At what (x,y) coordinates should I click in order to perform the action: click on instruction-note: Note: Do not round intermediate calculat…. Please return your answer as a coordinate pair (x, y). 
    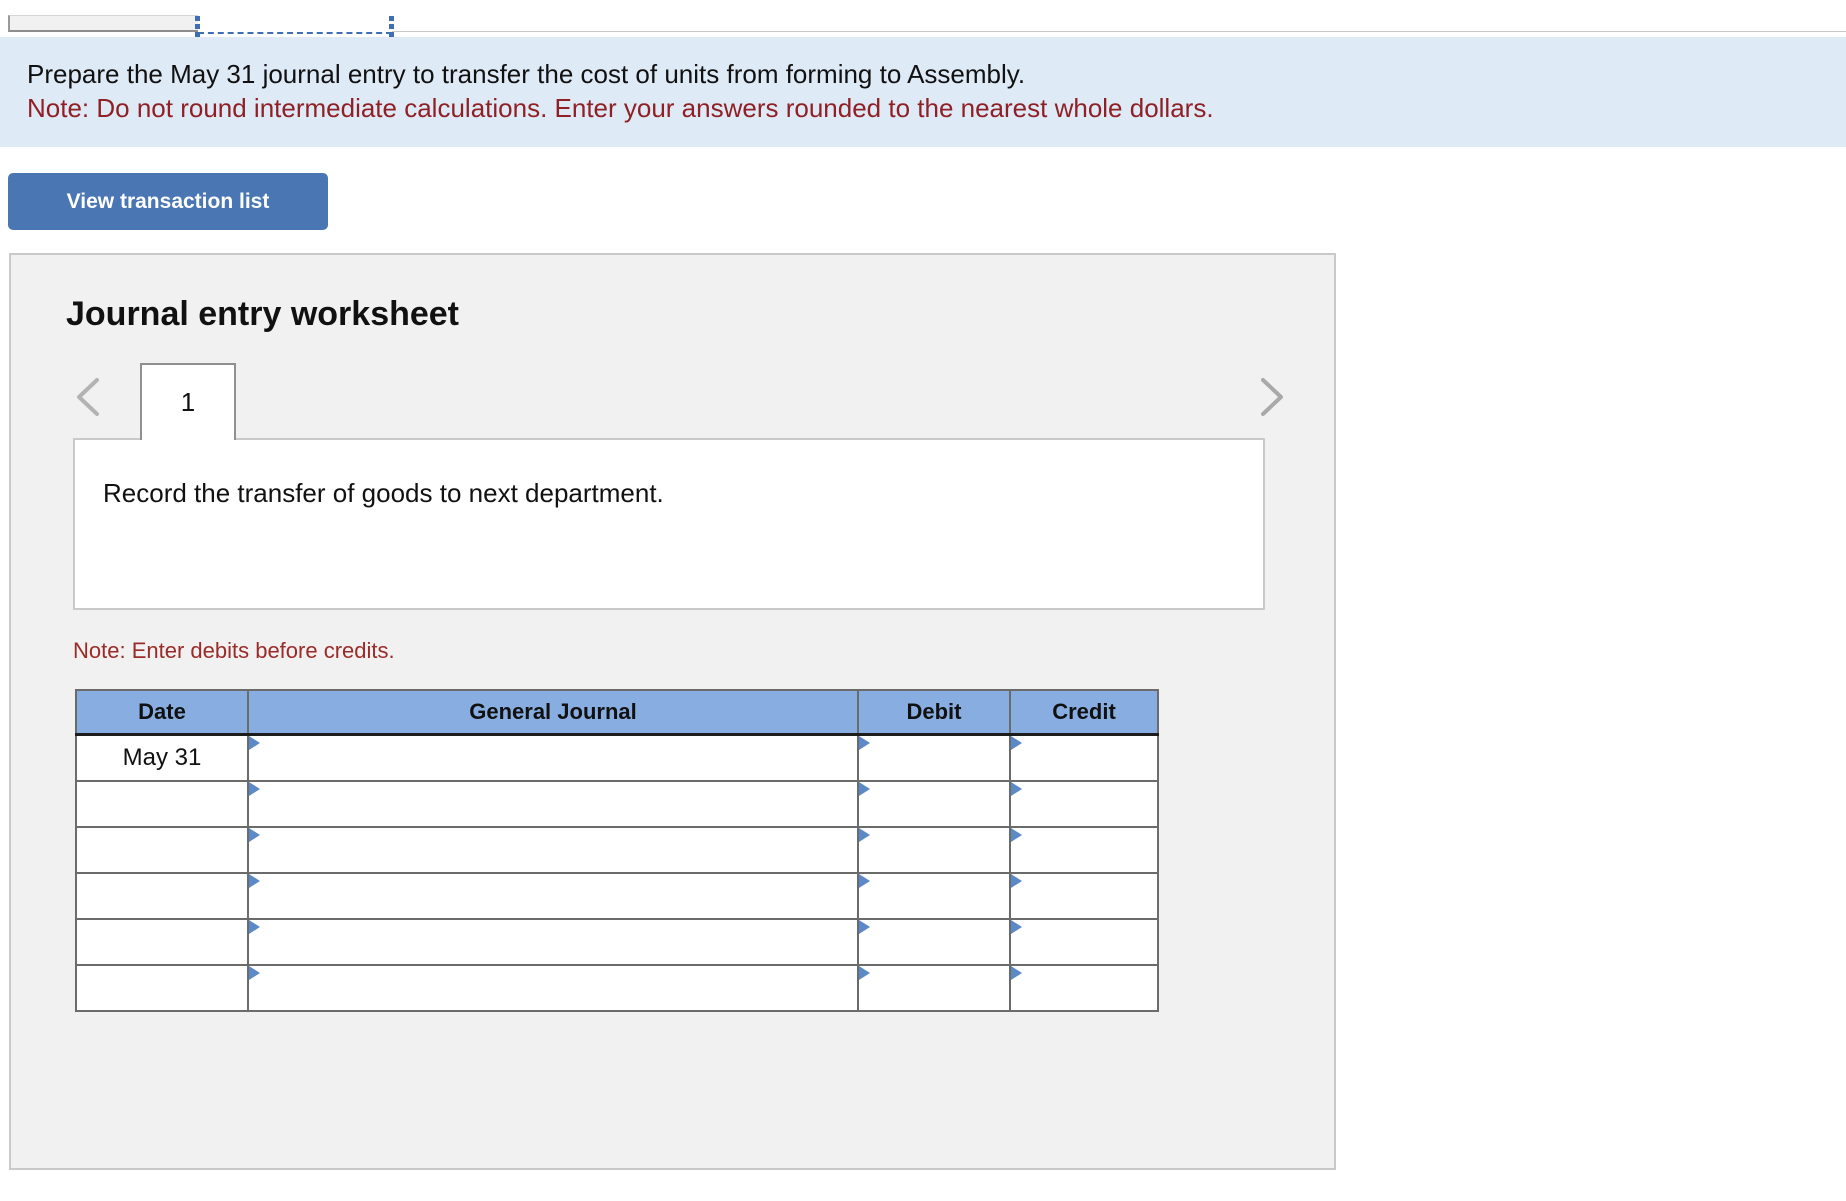
    Looking at the image, I should click on (620, 108).